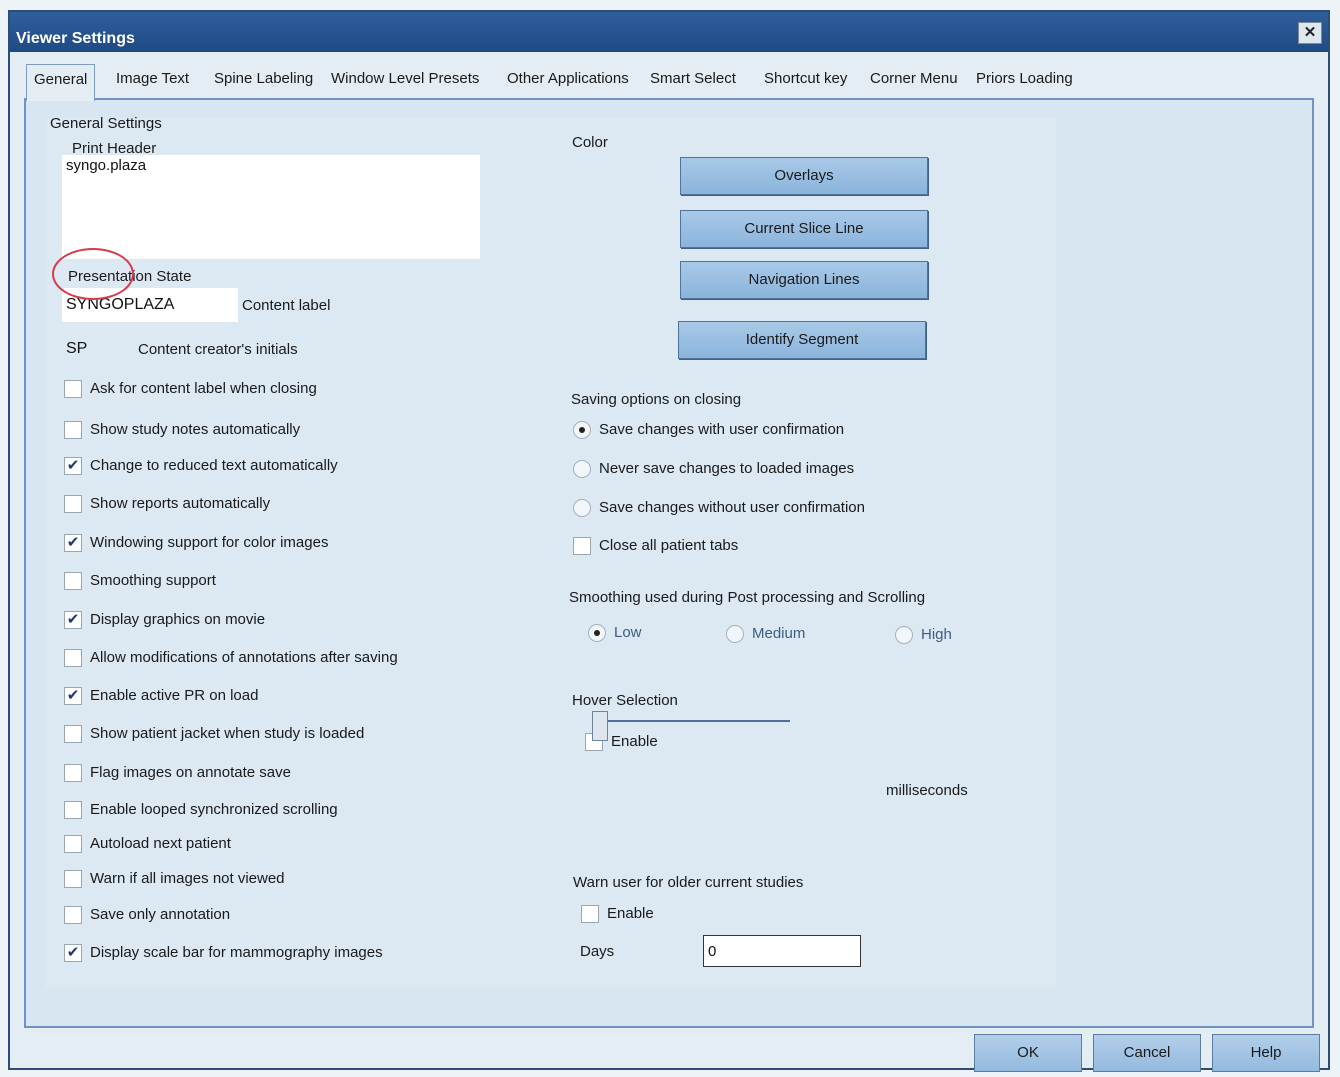  I want to click on tab-image-text: Image Text, so click(152, 81).